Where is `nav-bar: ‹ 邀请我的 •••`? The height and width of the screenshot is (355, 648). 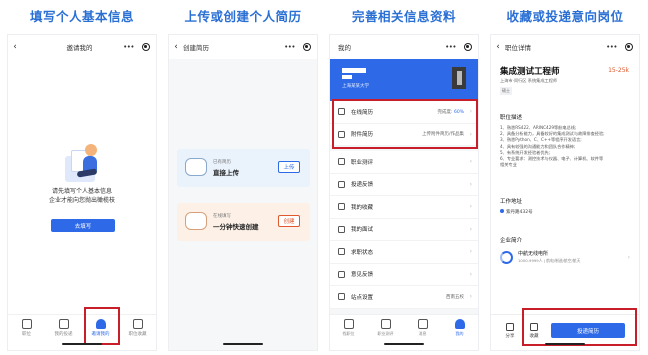
nav-bar: ‹ 邀请我的 ••• is located at coordinates (82, 47).